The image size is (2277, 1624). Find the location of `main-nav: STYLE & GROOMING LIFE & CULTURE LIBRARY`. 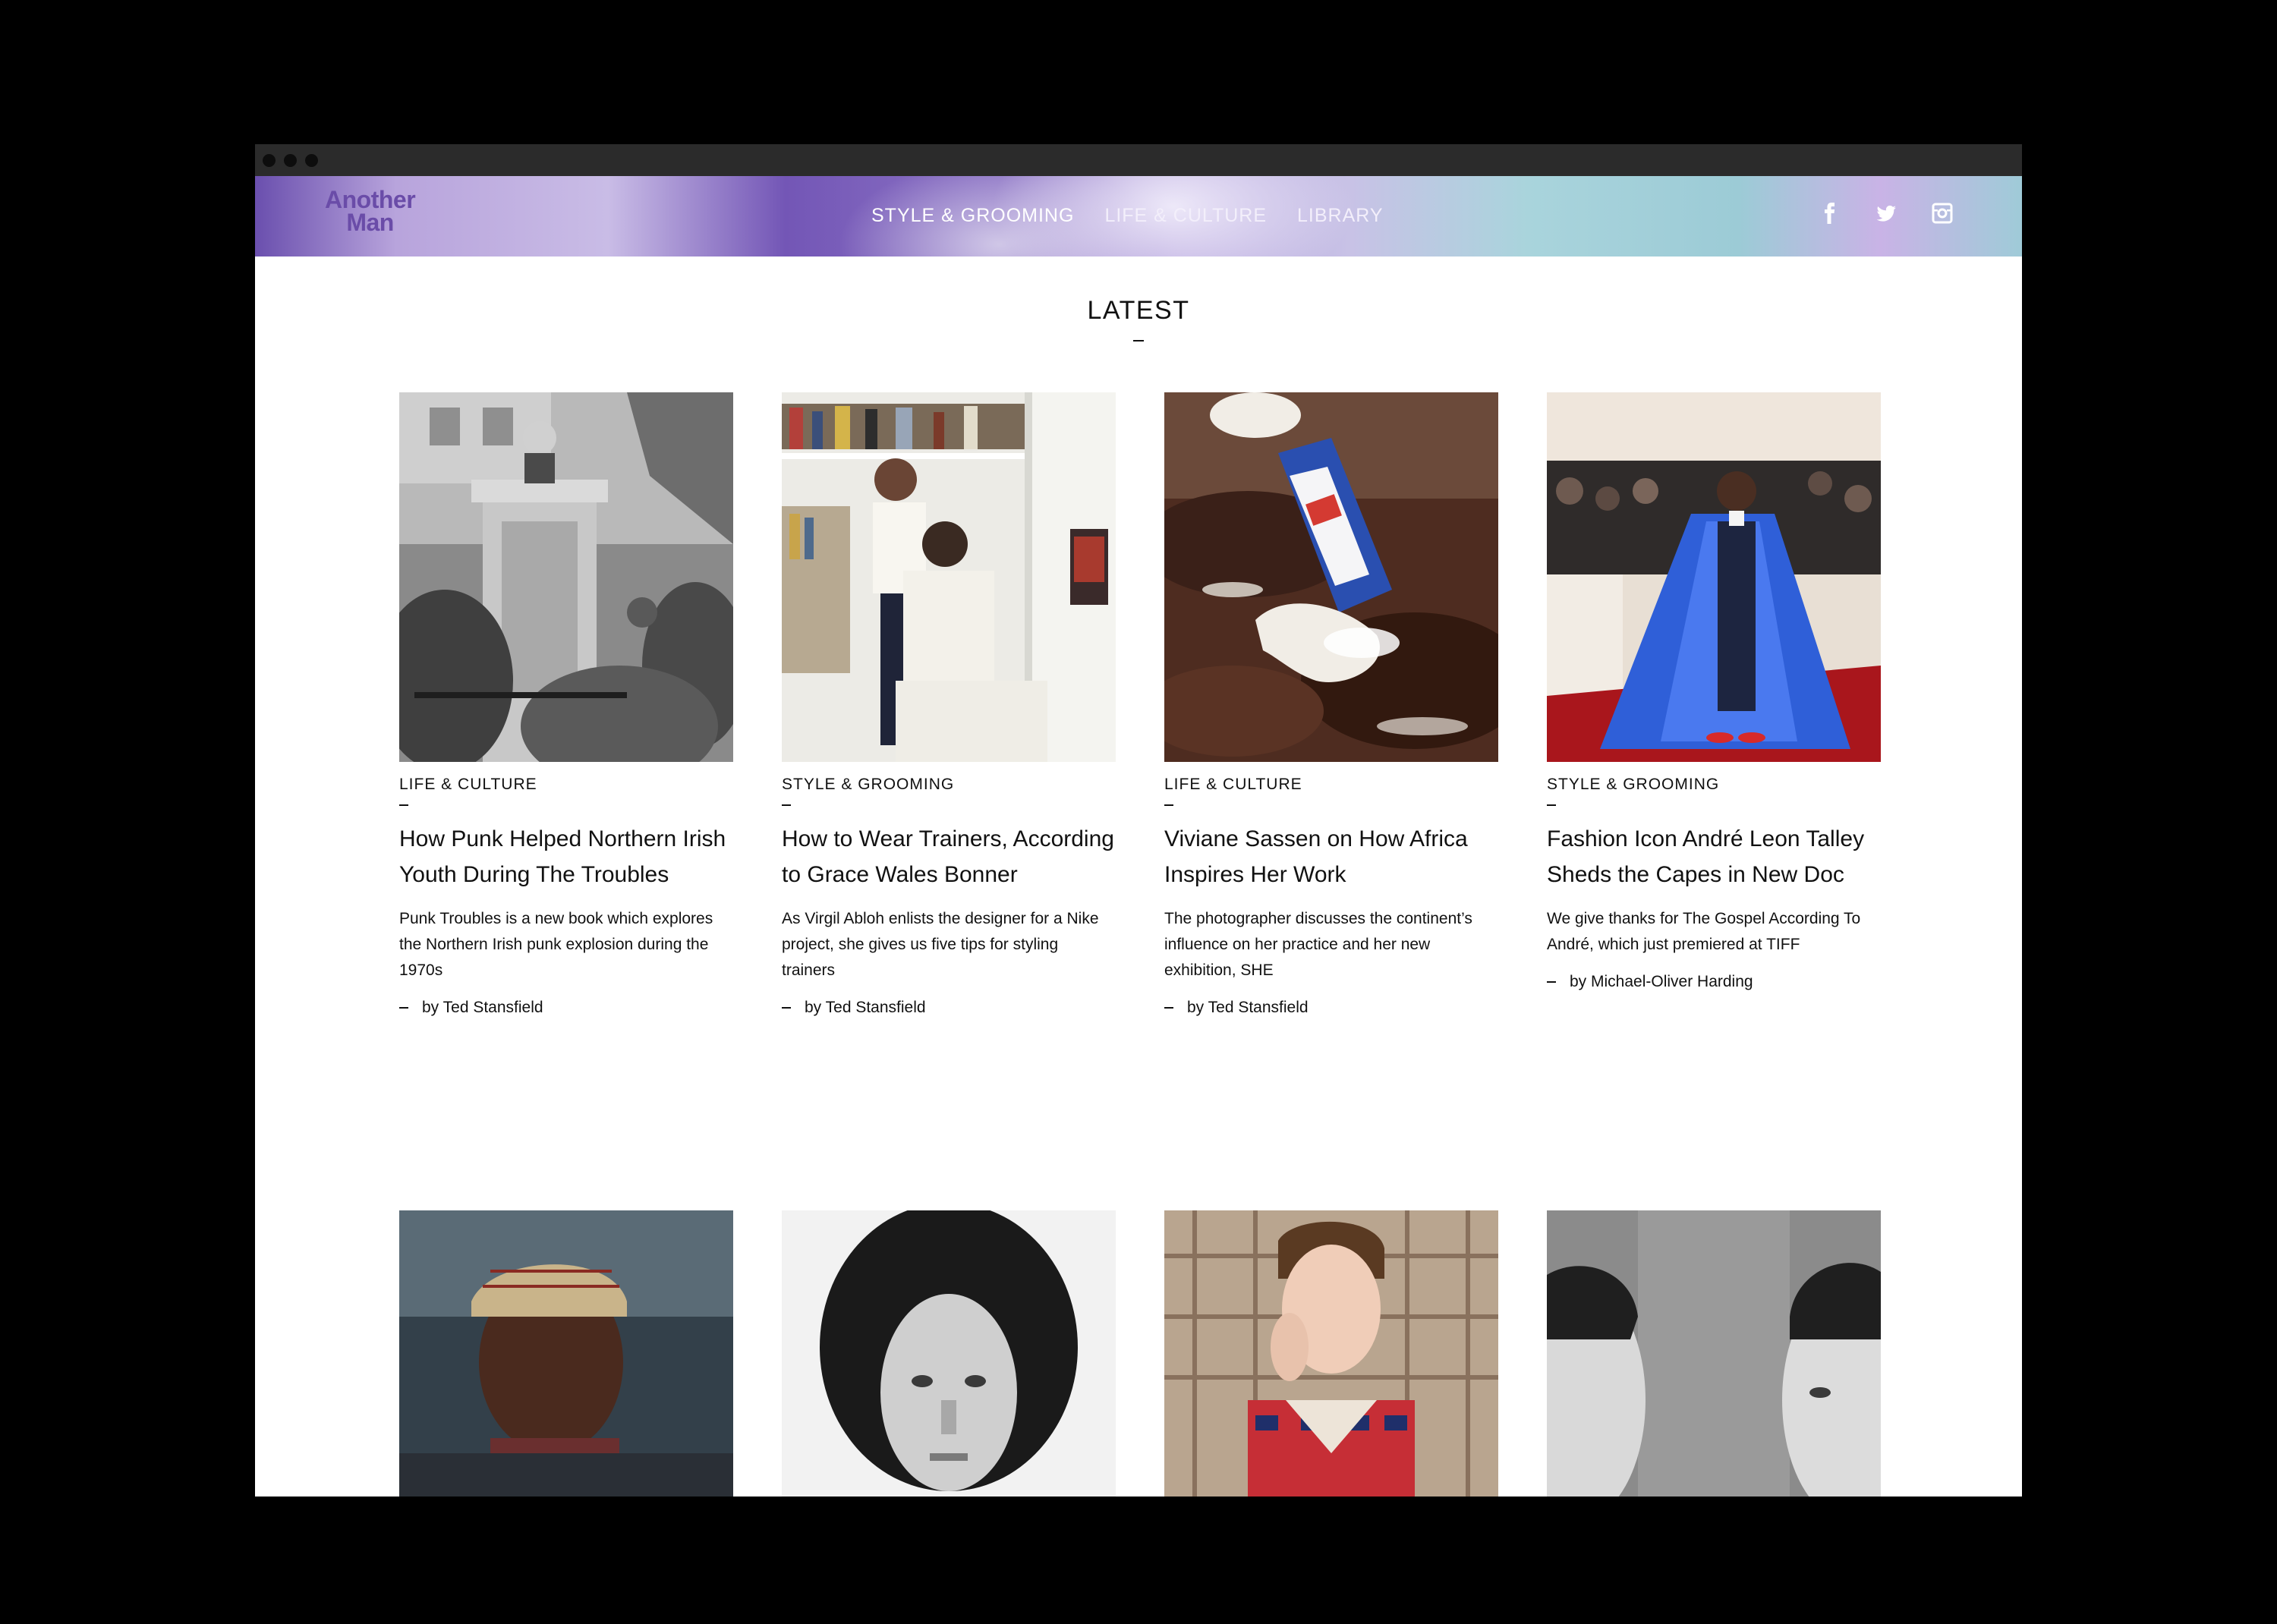

main-nav: STYLE & GROOMING LIFE & CULTURE LIBRARY is located at coordinates (1127, 215).